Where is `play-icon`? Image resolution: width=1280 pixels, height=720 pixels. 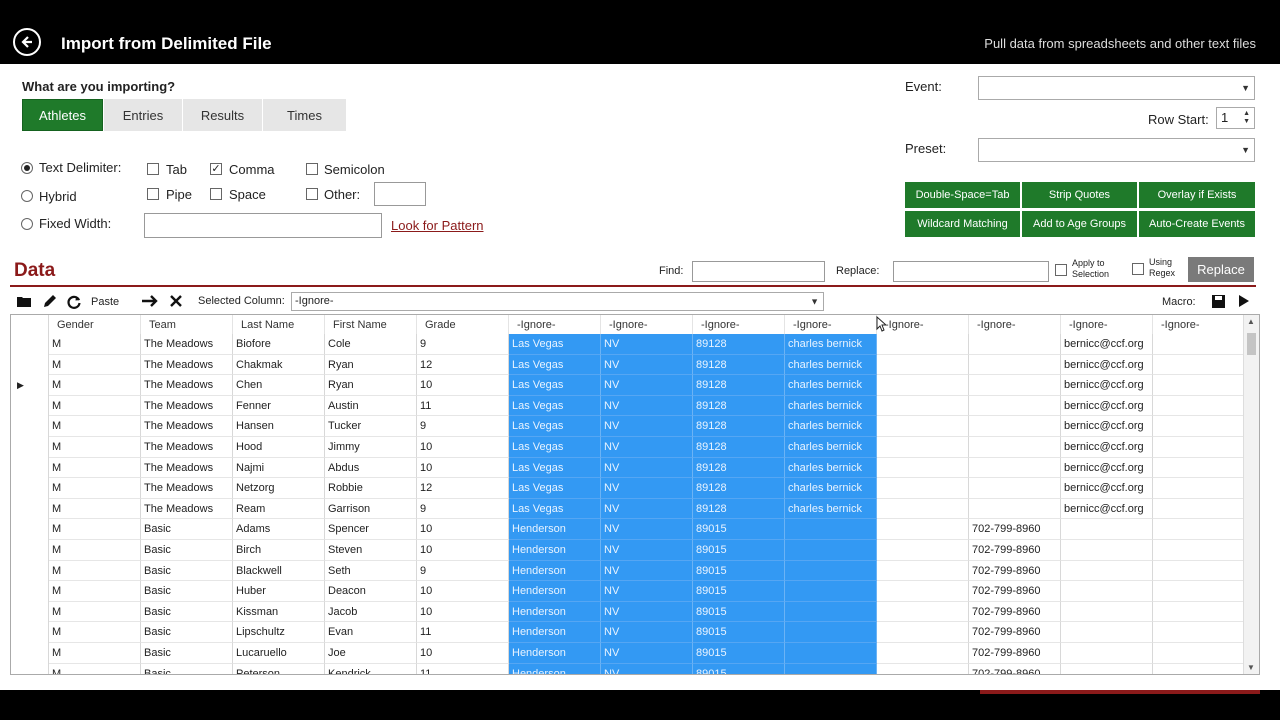 play-icon is located at coordinates (1244, 303).